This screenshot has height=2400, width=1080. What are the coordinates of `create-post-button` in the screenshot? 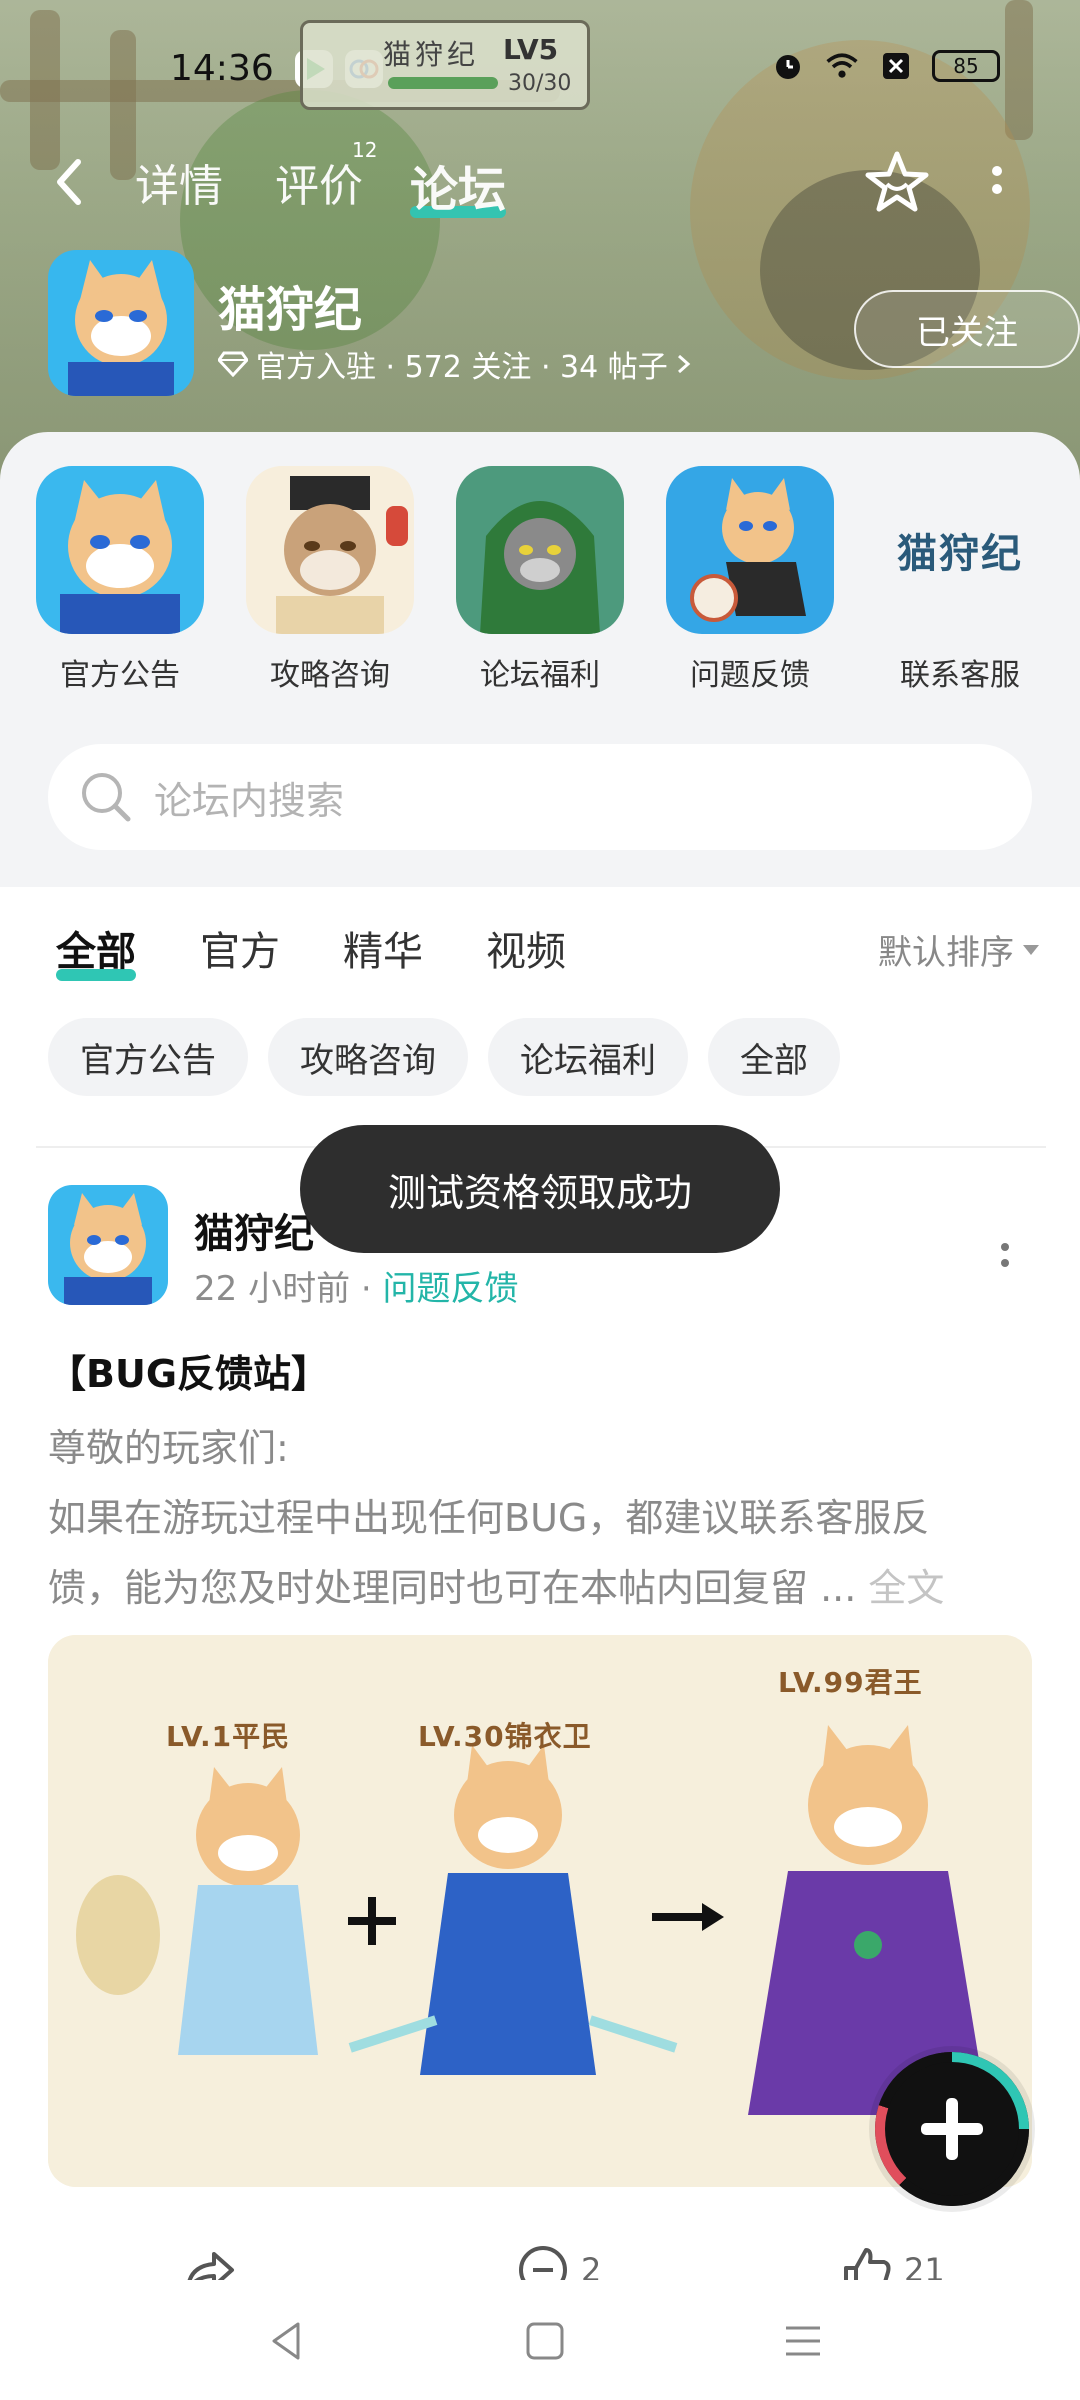 It's located at (952, 2129).